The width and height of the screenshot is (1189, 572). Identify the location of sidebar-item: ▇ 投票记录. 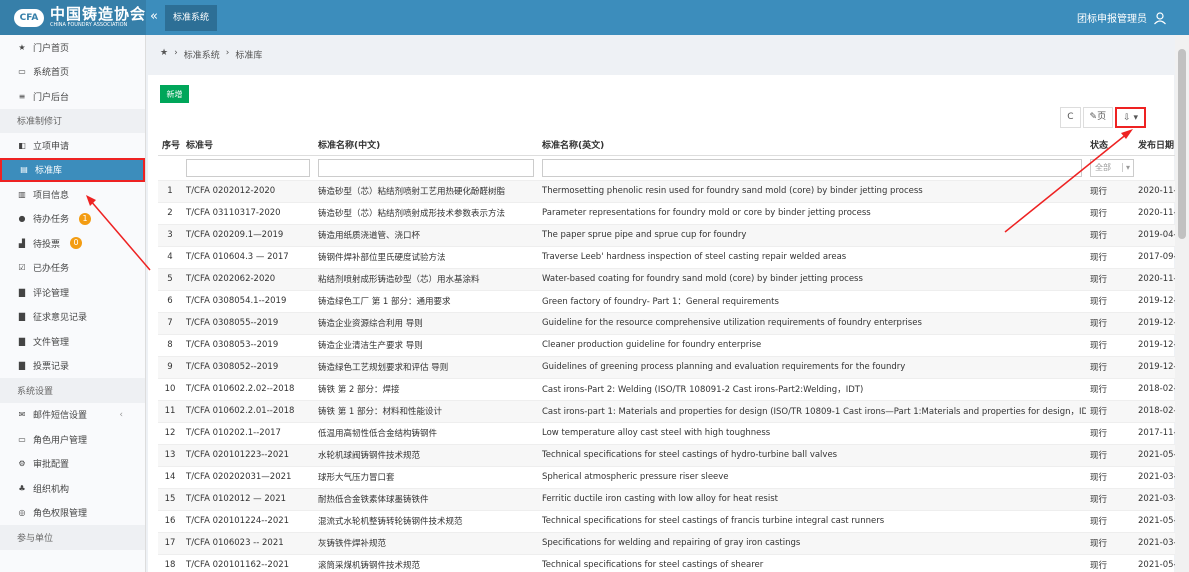
(72, 366).